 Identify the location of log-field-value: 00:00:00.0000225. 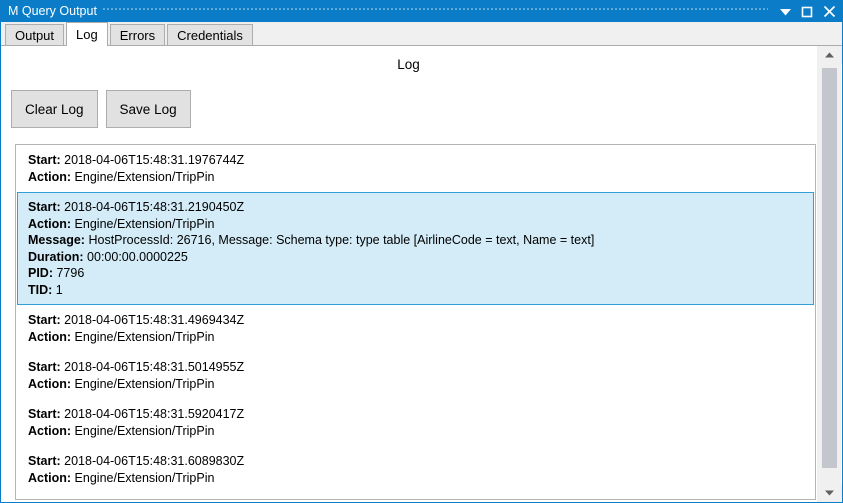
(137, 256).